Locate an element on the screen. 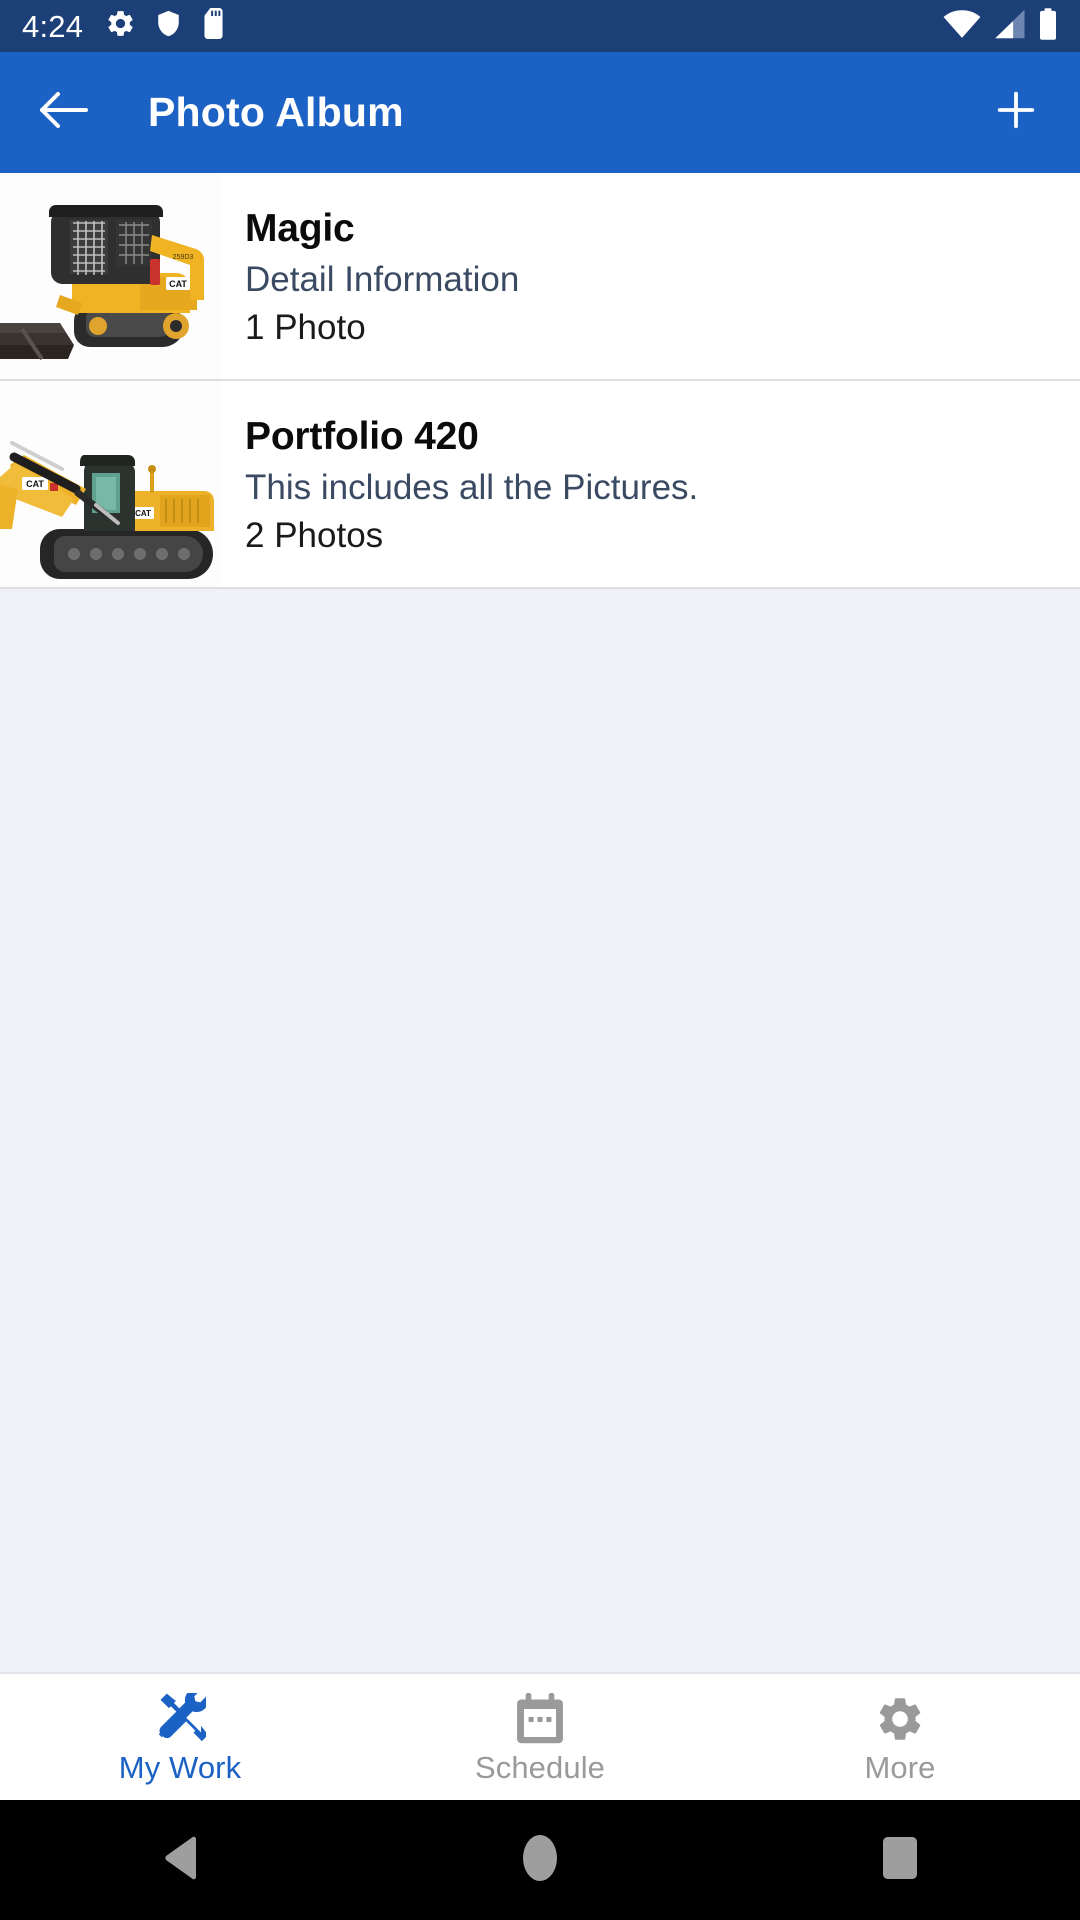 The height and width of the screenshot is (1920, 1080). nav-label-more: More is located at coordinates (900, 1767).